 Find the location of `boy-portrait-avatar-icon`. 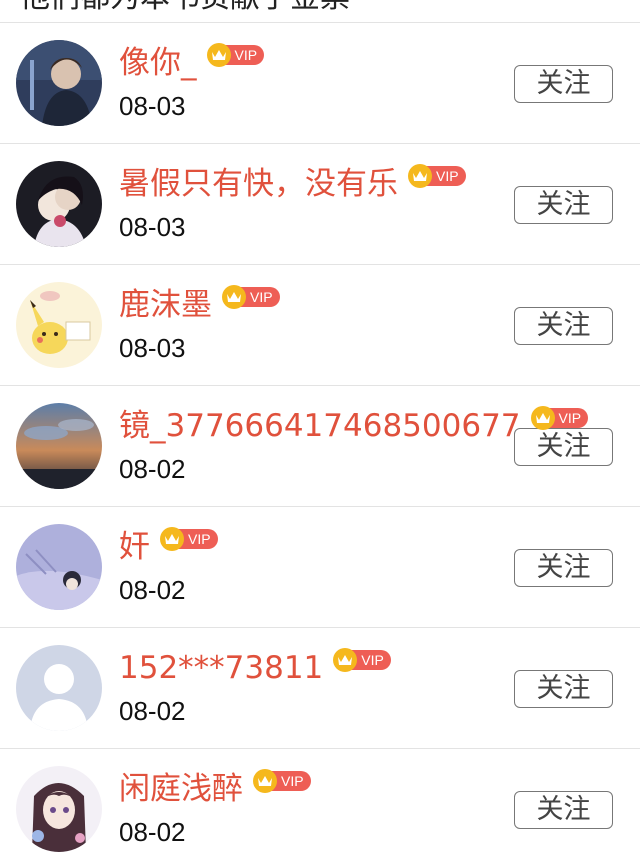

boy-portrait-avatar-icon is located at coordinates (59, 83).